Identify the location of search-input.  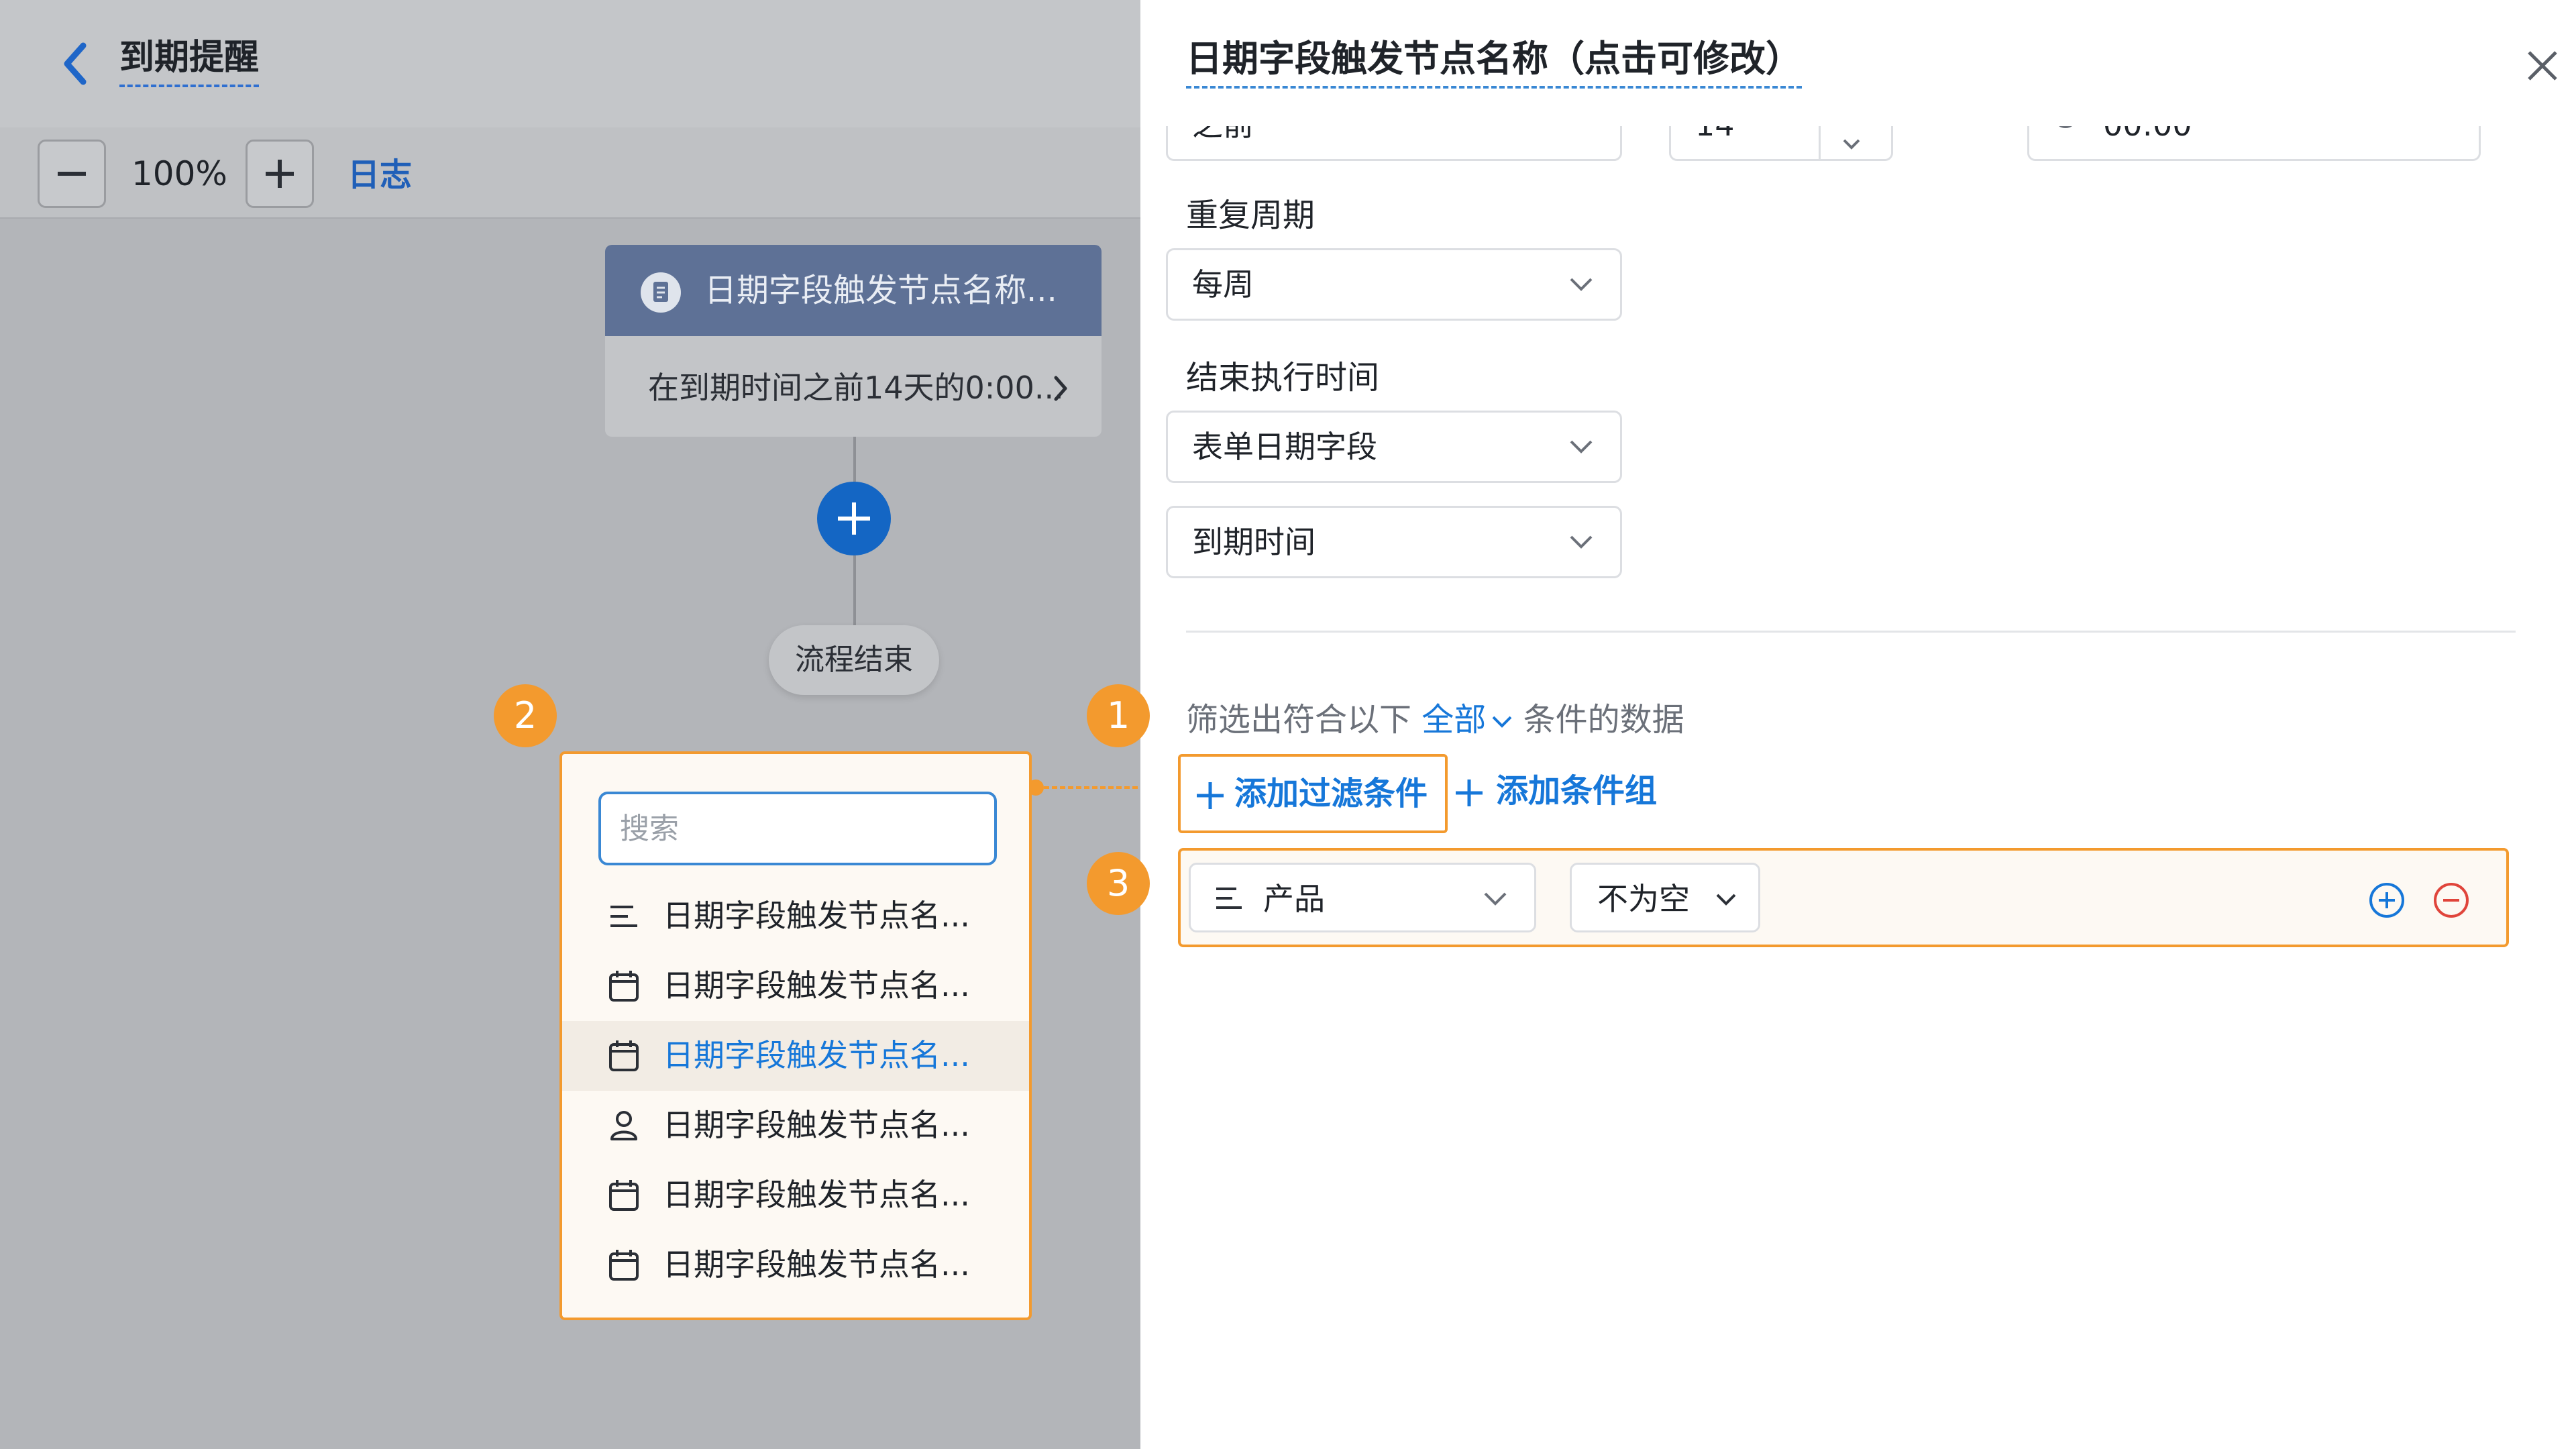
(797, 828).